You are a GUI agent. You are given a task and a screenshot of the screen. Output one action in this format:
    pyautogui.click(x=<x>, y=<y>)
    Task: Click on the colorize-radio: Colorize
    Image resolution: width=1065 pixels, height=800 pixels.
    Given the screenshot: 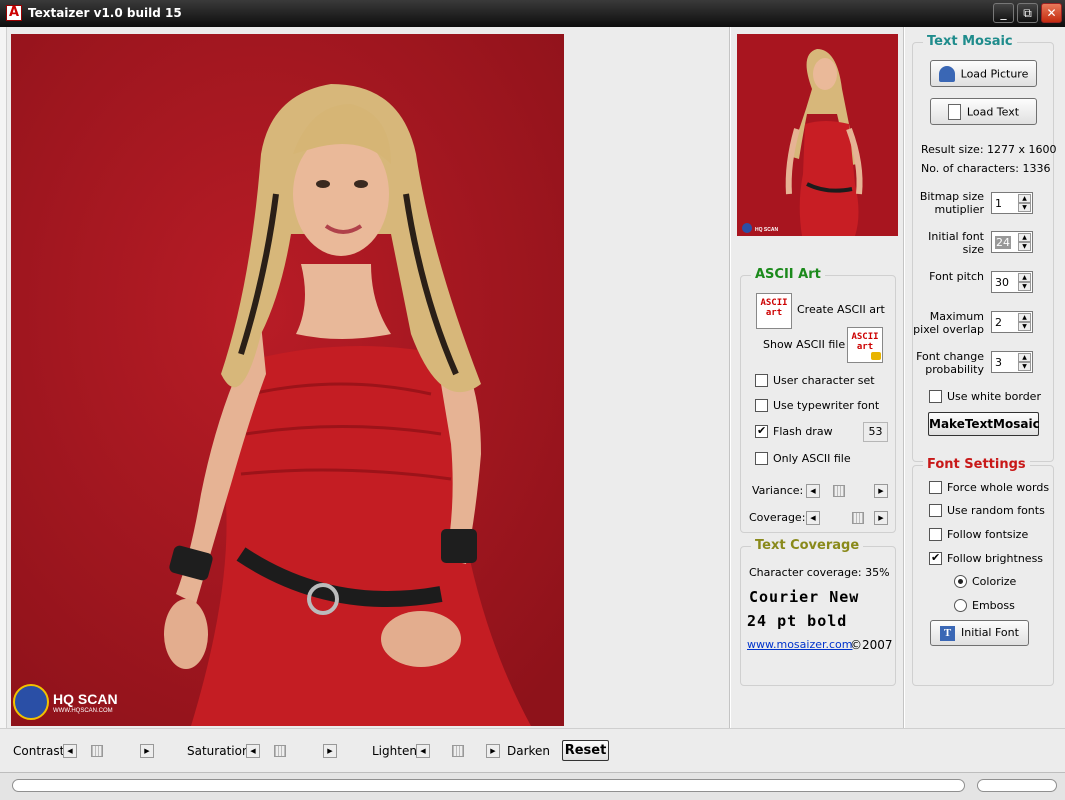 What is the action you would take?
    pyautogui.click(x=985, y=581)
    